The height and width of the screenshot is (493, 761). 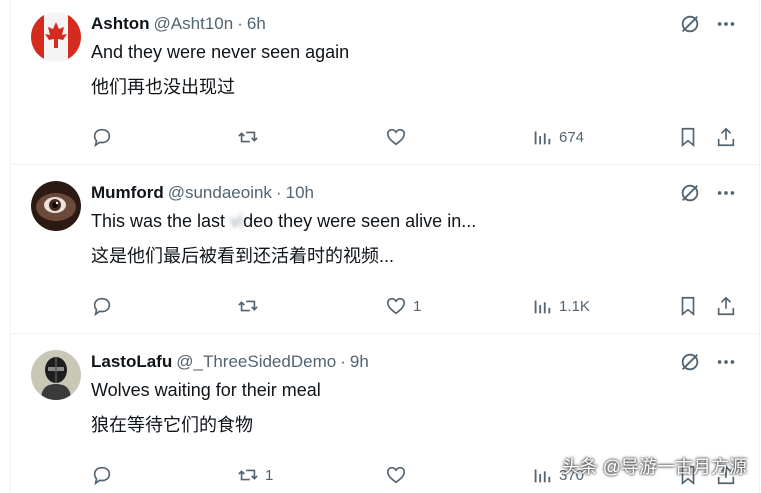 I want to click on like-count: 1, so click(x=417, y=306).